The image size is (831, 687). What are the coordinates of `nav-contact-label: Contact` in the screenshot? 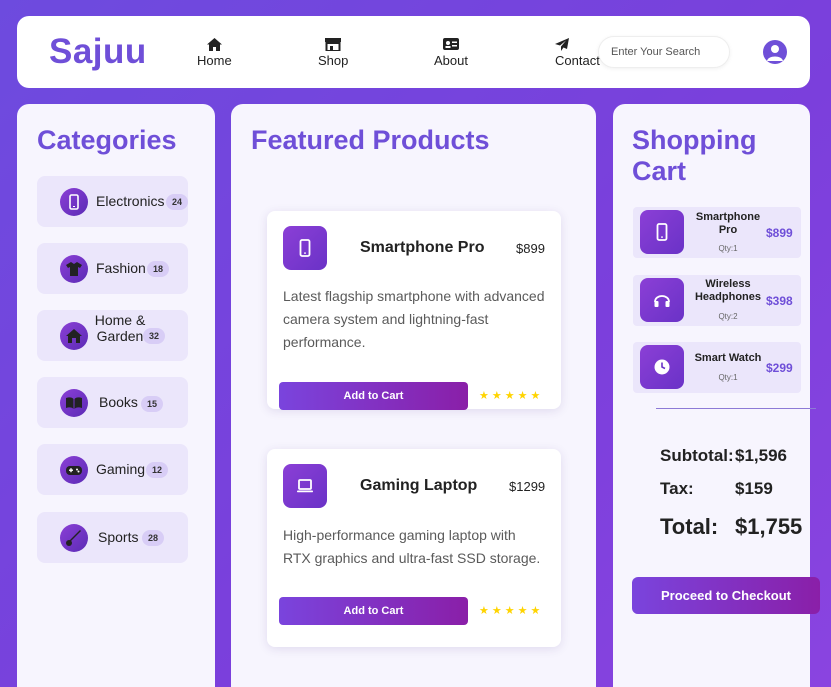 It's located at (577, 60).